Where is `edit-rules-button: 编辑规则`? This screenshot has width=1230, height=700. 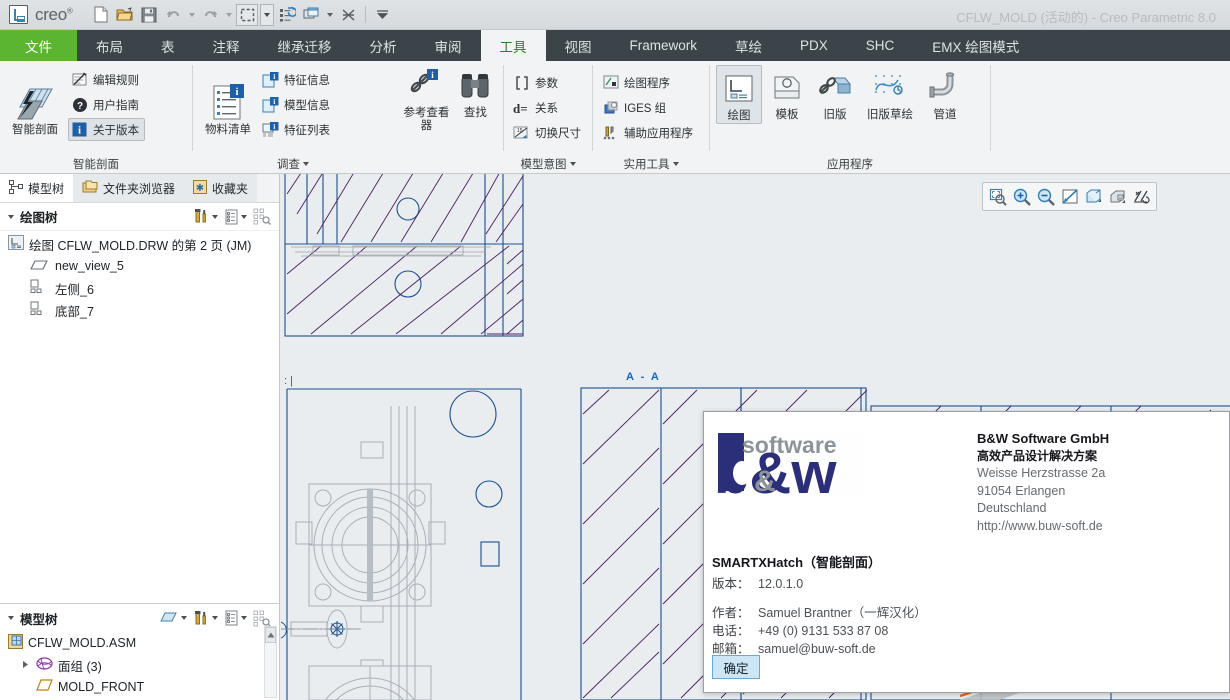
edit-rules-button: 编辑规则 is located at coordinates (106, 79).